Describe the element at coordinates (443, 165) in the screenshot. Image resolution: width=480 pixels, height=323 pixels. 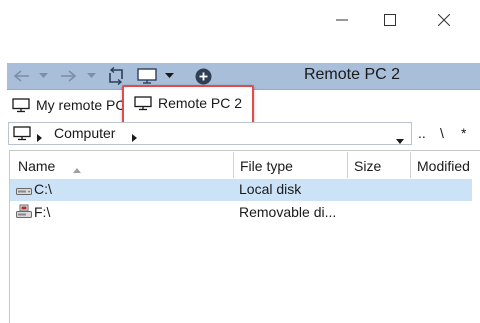
I see `column-header-label: Modified` at that location.